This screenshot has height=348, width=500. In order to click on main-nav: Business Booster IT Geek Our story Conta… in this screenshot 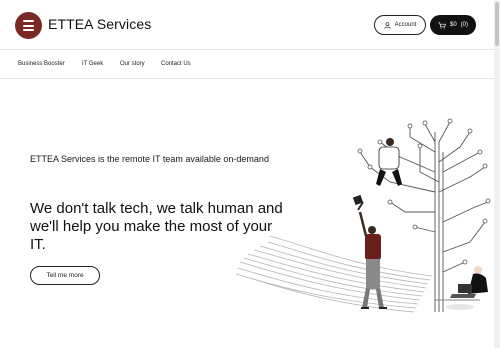, I will do `click(247, 65)`.